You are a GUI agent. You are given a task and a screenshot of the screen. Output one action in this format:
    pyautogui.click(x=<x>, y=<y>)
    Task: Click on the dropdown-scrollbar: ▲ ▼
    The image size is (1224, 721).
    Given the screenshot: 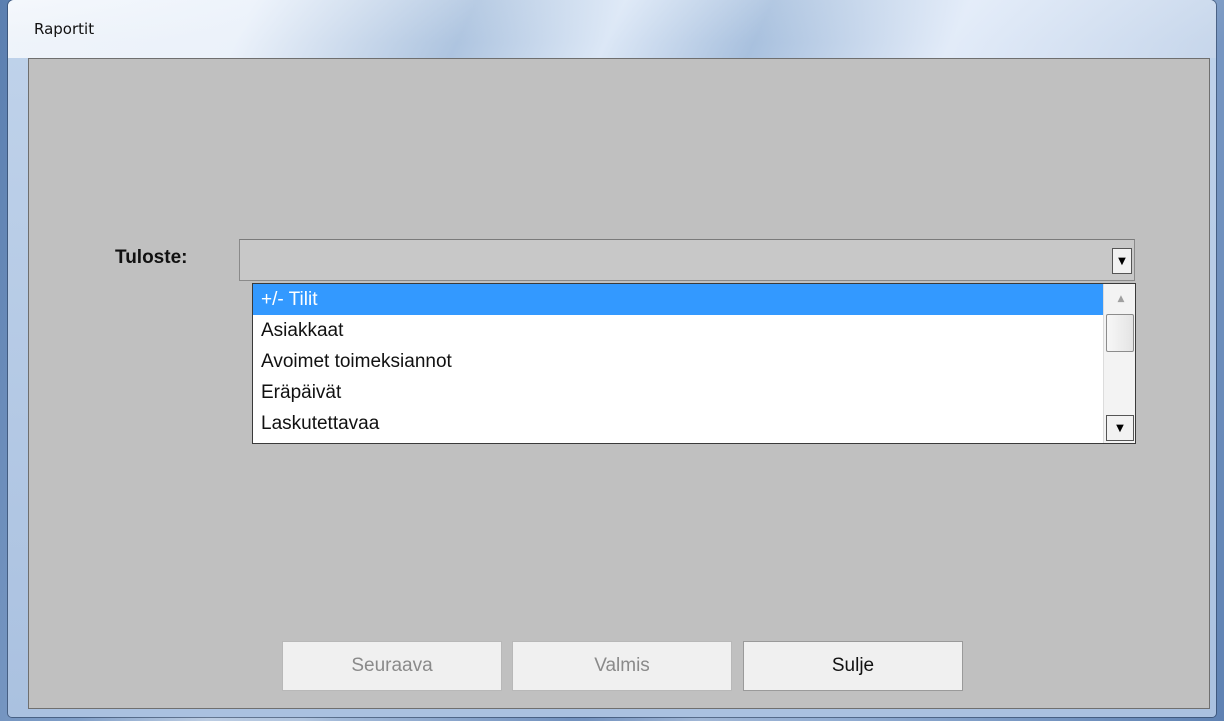 What is the action you would take?
    pyautogui.click(x=1119, y=363)
    